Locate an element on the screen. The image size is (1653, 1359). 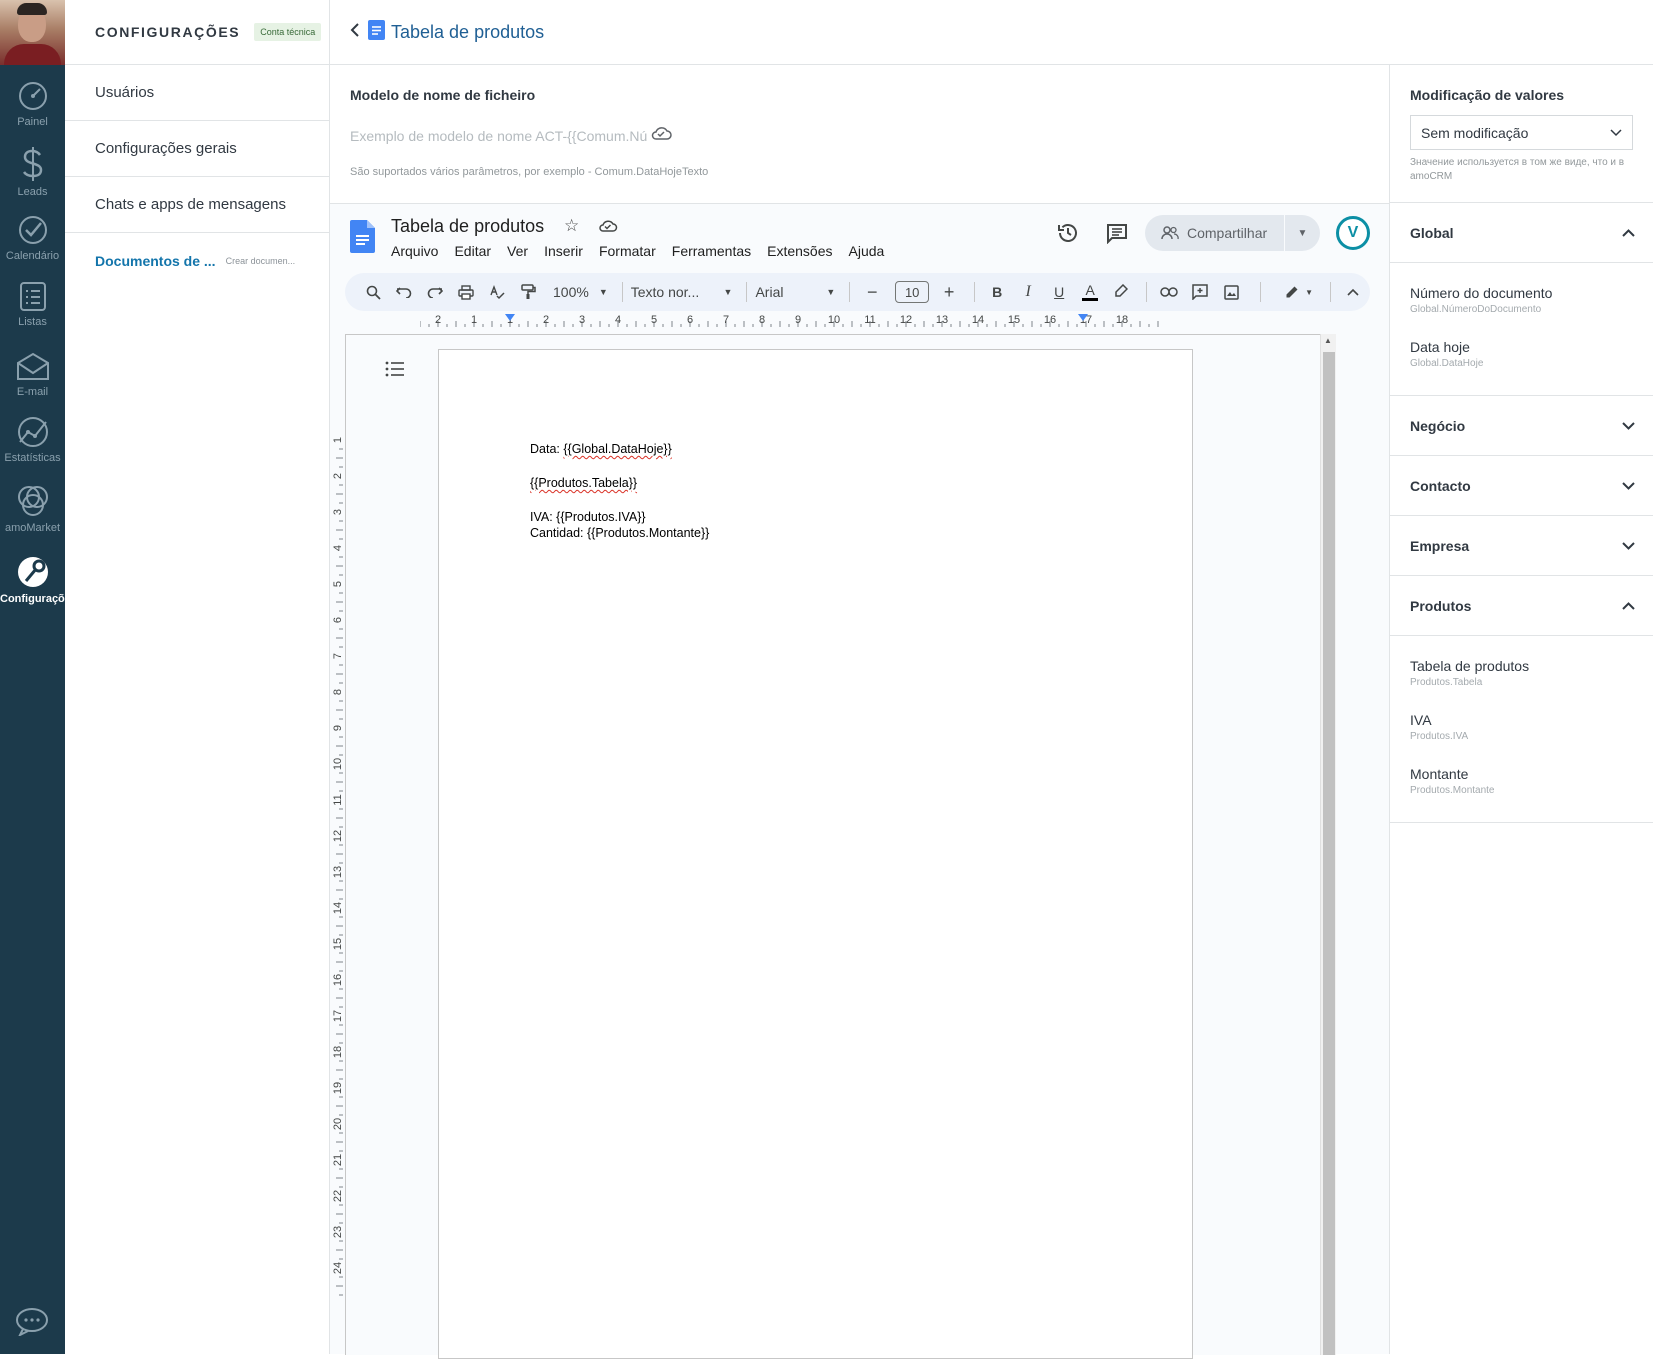
rail-item-painel: Painel is located at coordinates (32, 104).